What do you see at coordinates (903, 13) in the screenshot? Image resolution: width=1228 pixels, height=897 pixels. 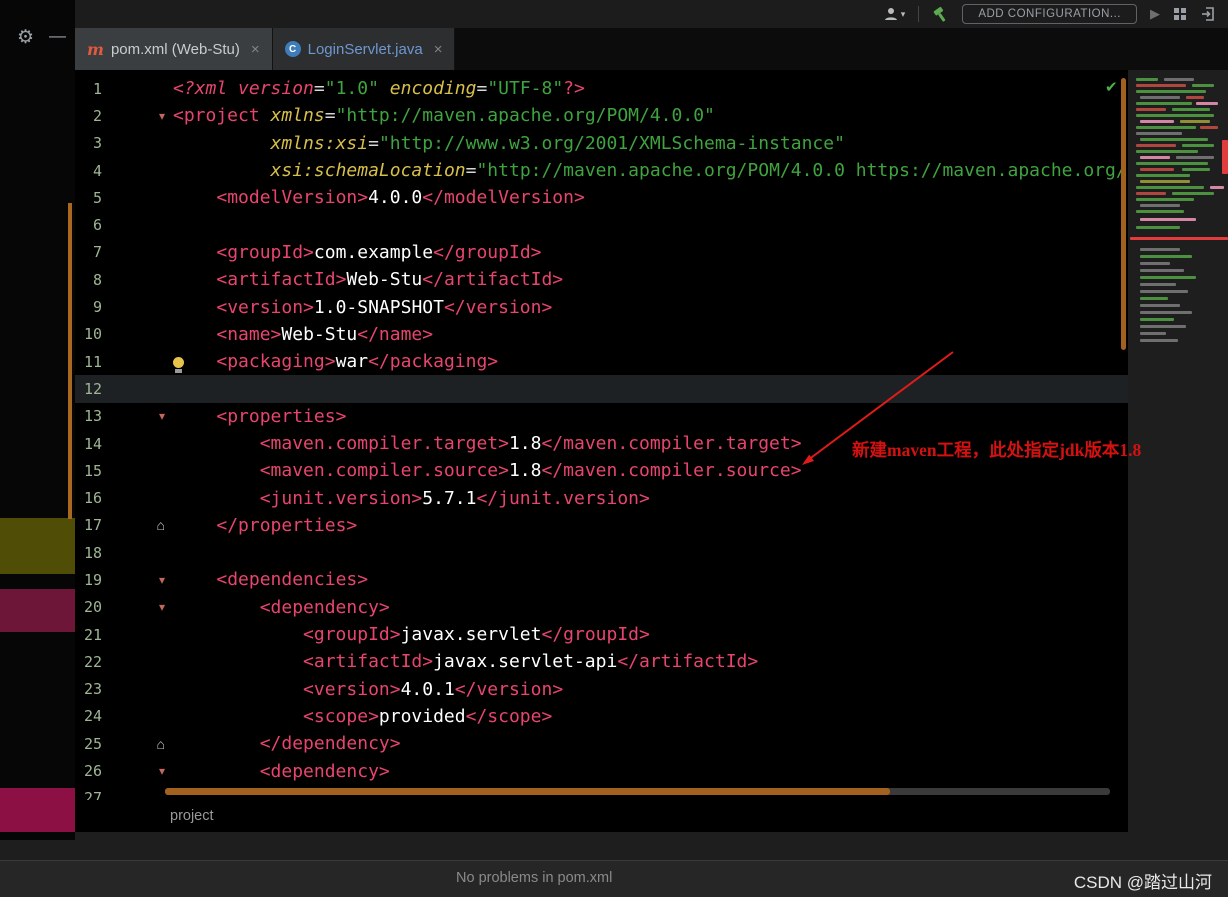 I see `dropdown-caret-icon: ▾` at bounding box center [903, 13].